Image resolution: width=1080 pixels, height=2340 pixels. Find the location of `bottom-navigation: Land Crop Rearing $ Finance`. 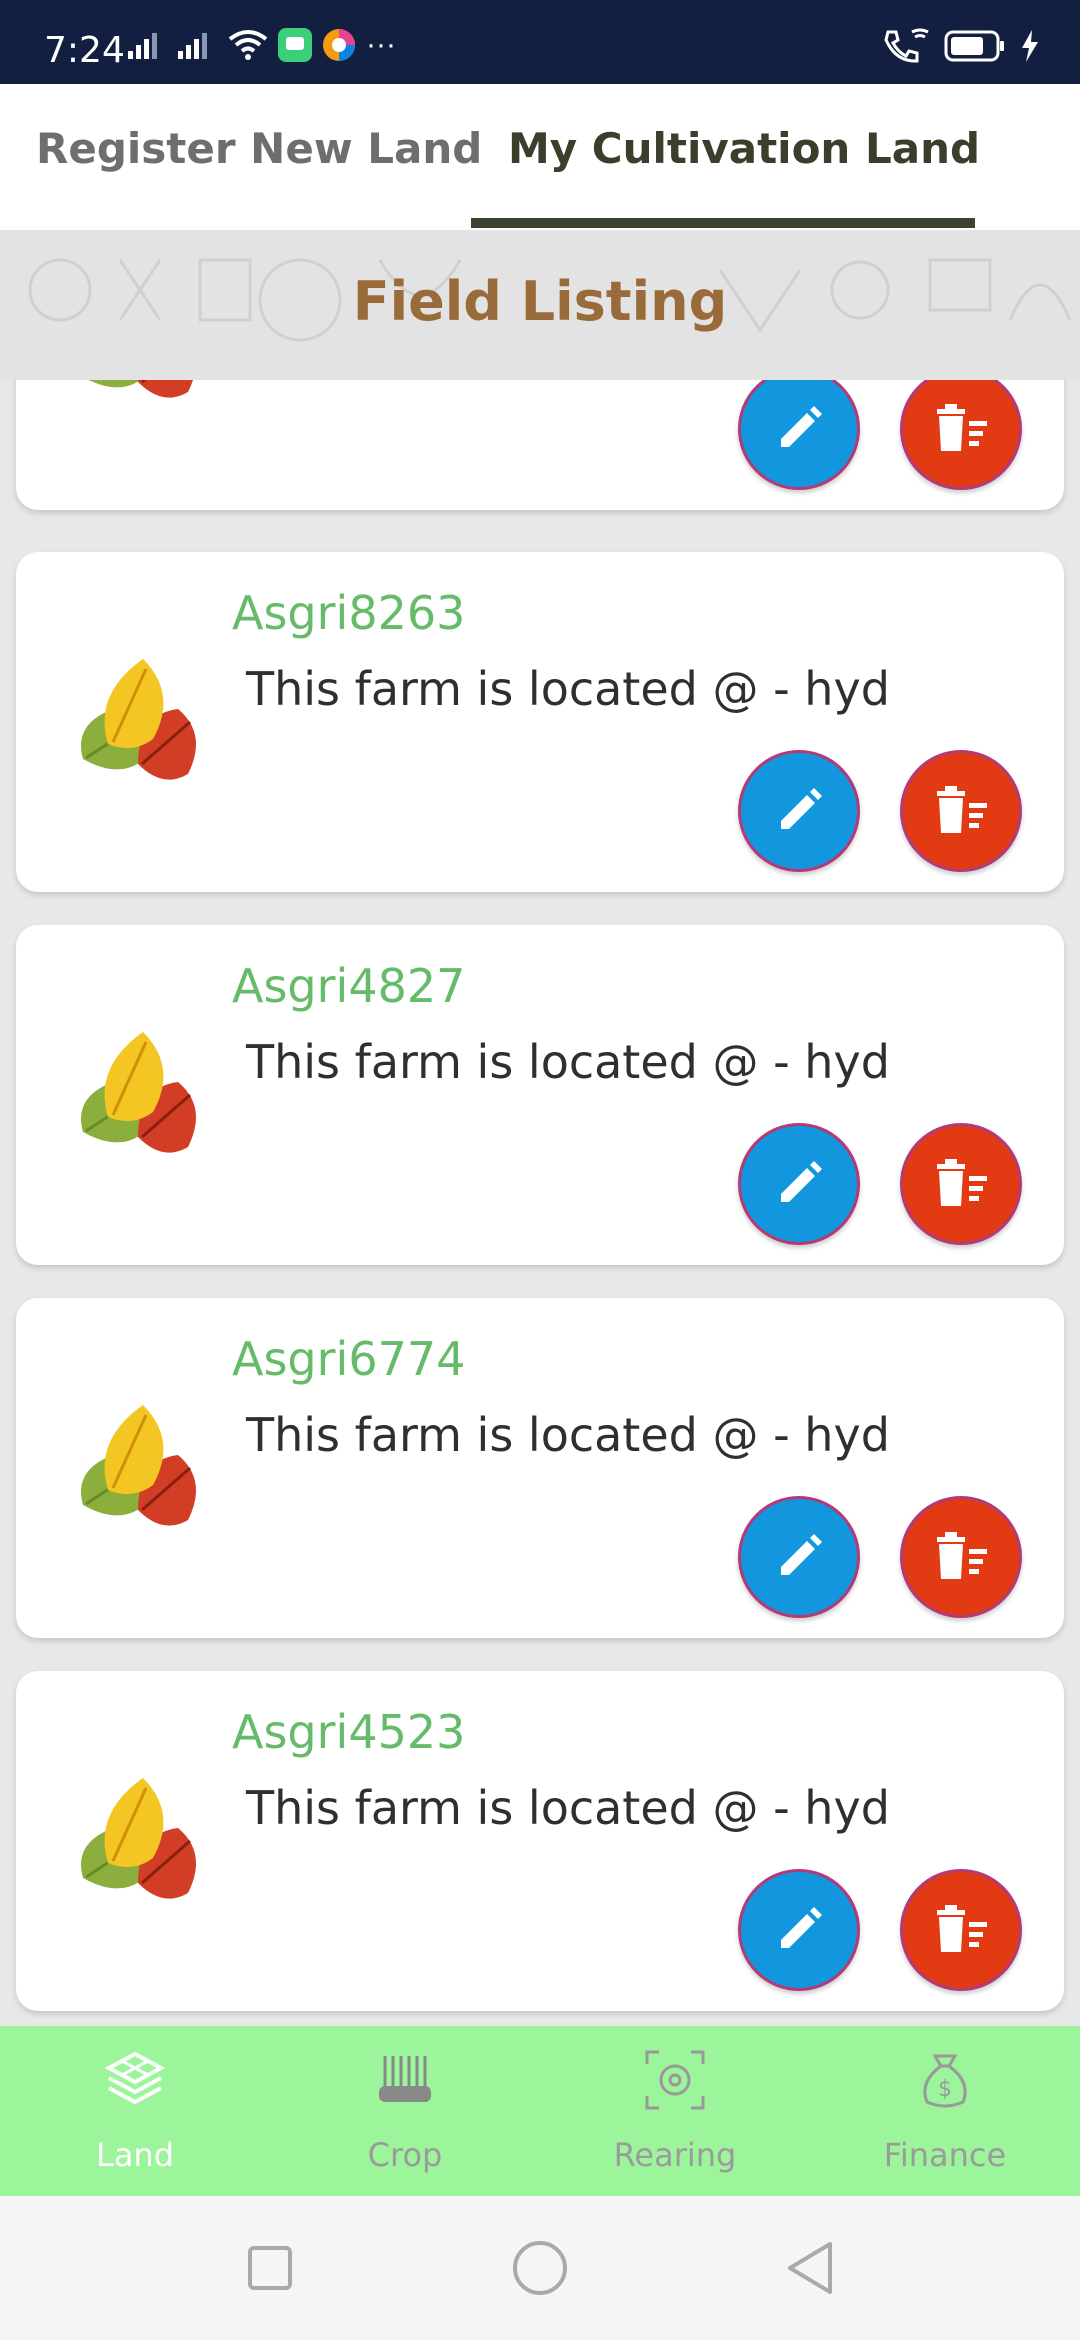

bottom-navigation: Land Crop Rearing $ Finance is located at coordinates (540, 2111).